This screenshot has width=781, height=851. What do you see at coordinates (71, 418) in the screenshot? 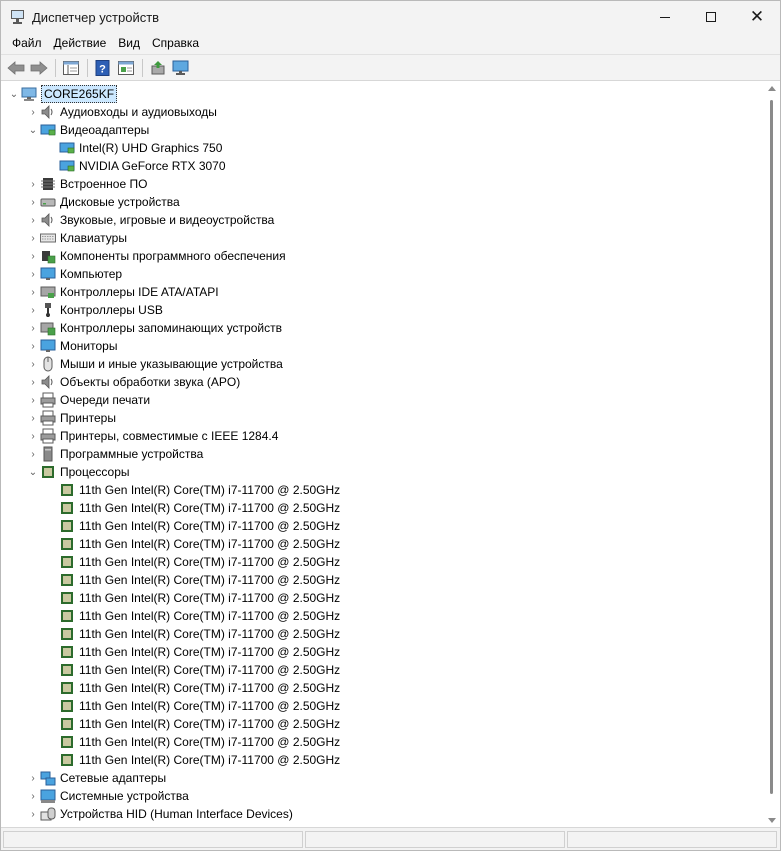
I see `tree-category: › Принтеры` at bounding box center [71, 418].